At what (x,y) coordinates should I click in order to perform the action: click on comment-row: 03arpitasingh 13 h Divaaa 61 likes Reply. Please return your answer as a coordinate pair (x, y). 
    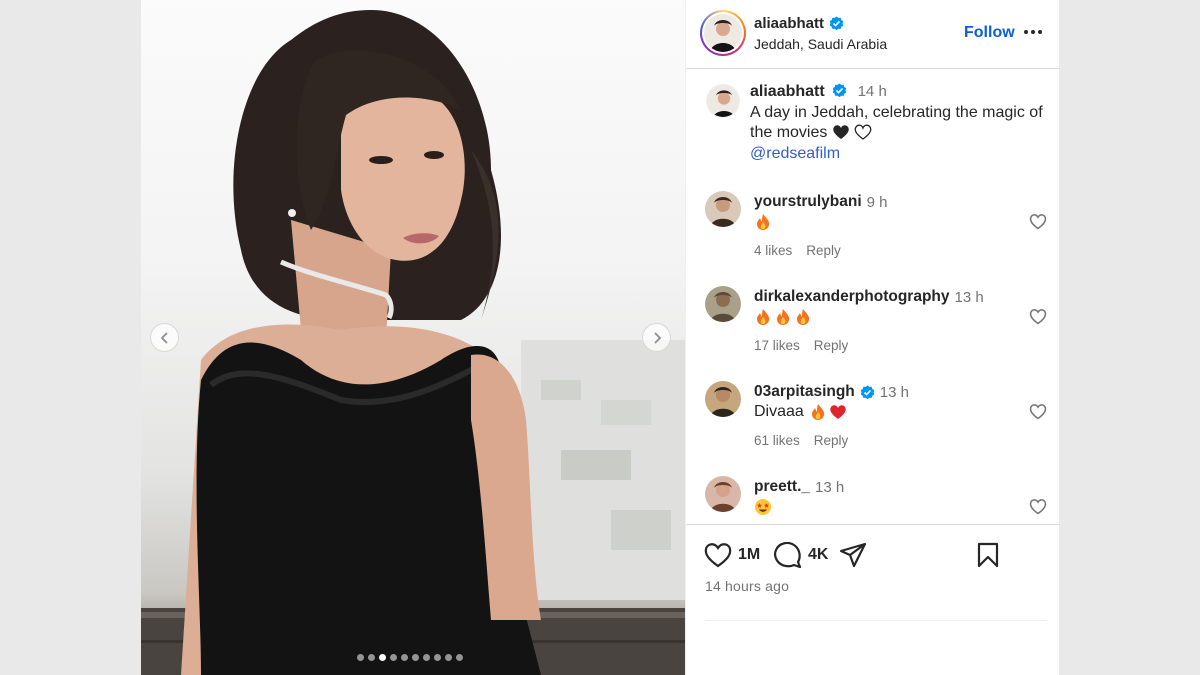
    Looking at the image, I should click on (873, 421).